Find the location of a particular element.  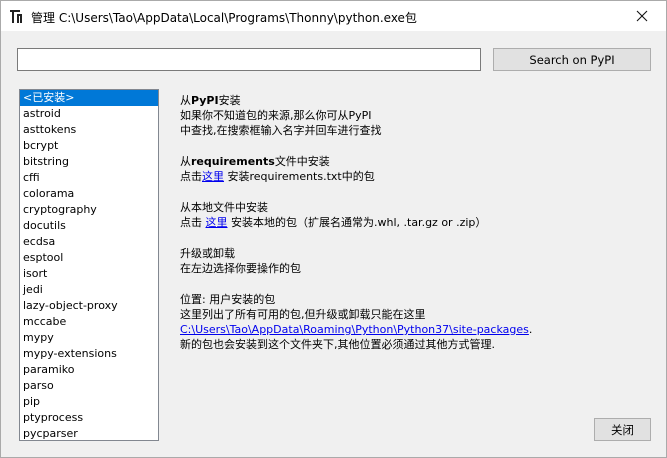

package-list-item: pip is located at coordinates (89, 402).